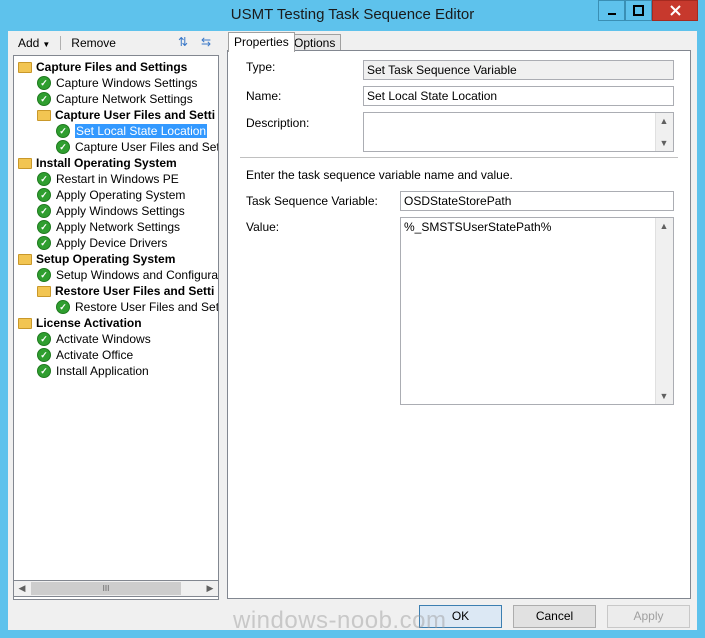 The width and height of the screenshot is (705, 638). What do you see at coordinates (352, 16) in the screenshot?
I see `title-bar: USMT Testing Task Sequence Editor` at bounding box center [352, 16].